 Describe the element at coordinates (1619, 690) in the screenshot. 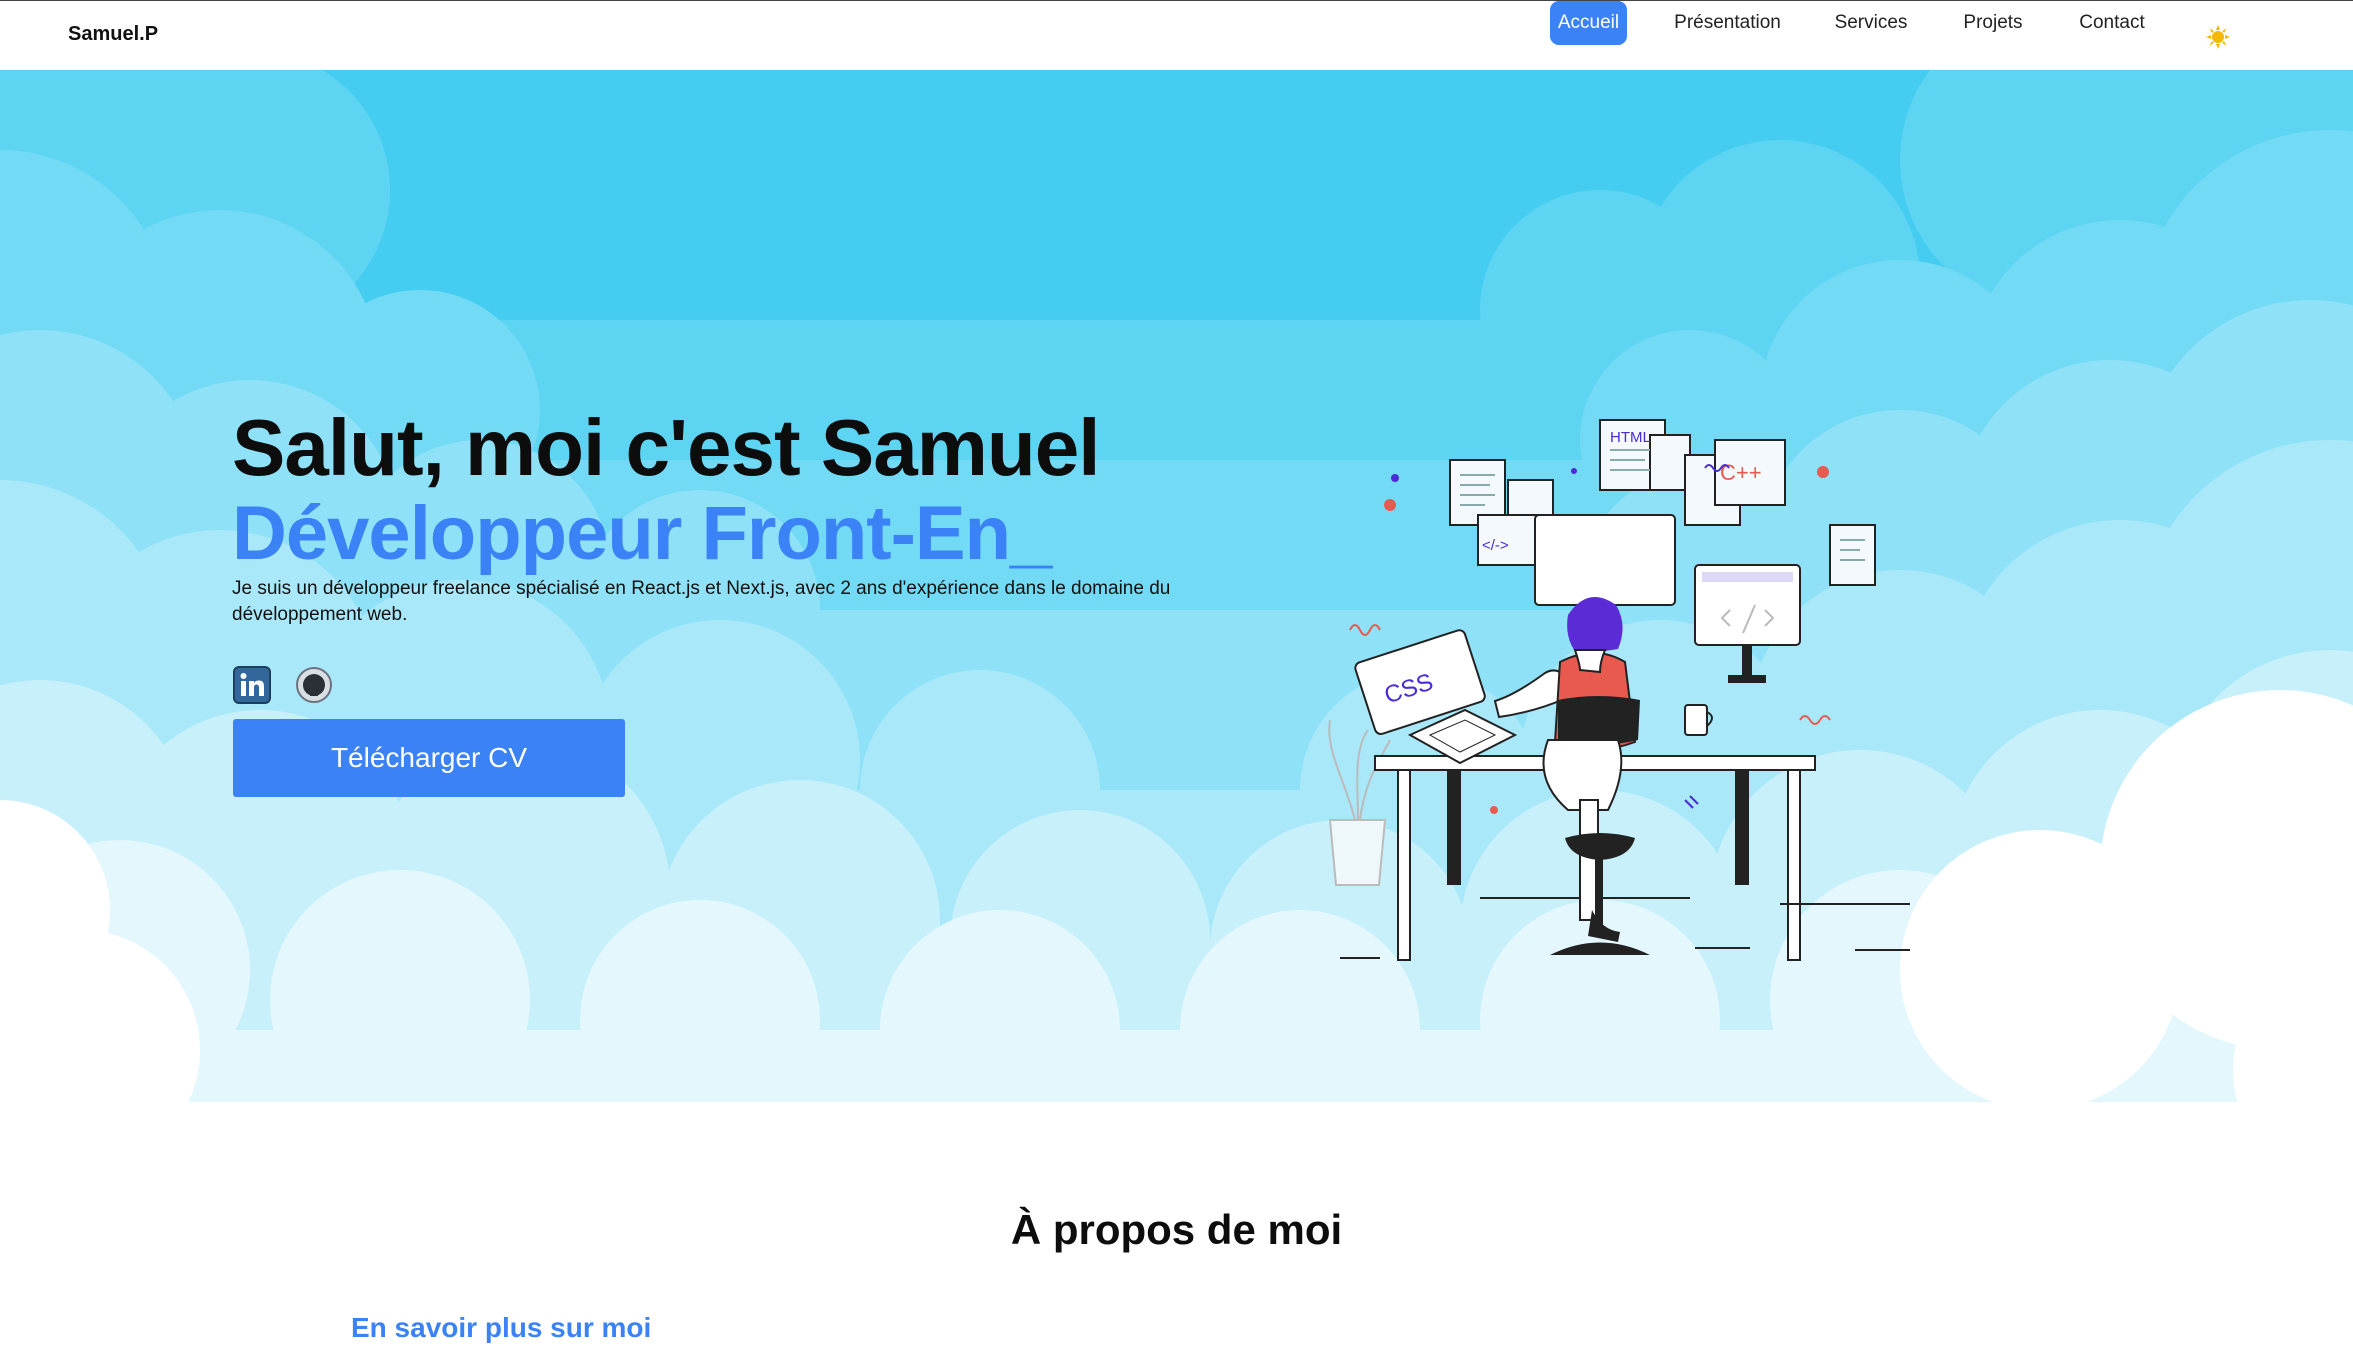

I see `developer-illustration: HTML C++ </-> CSS` at that location.